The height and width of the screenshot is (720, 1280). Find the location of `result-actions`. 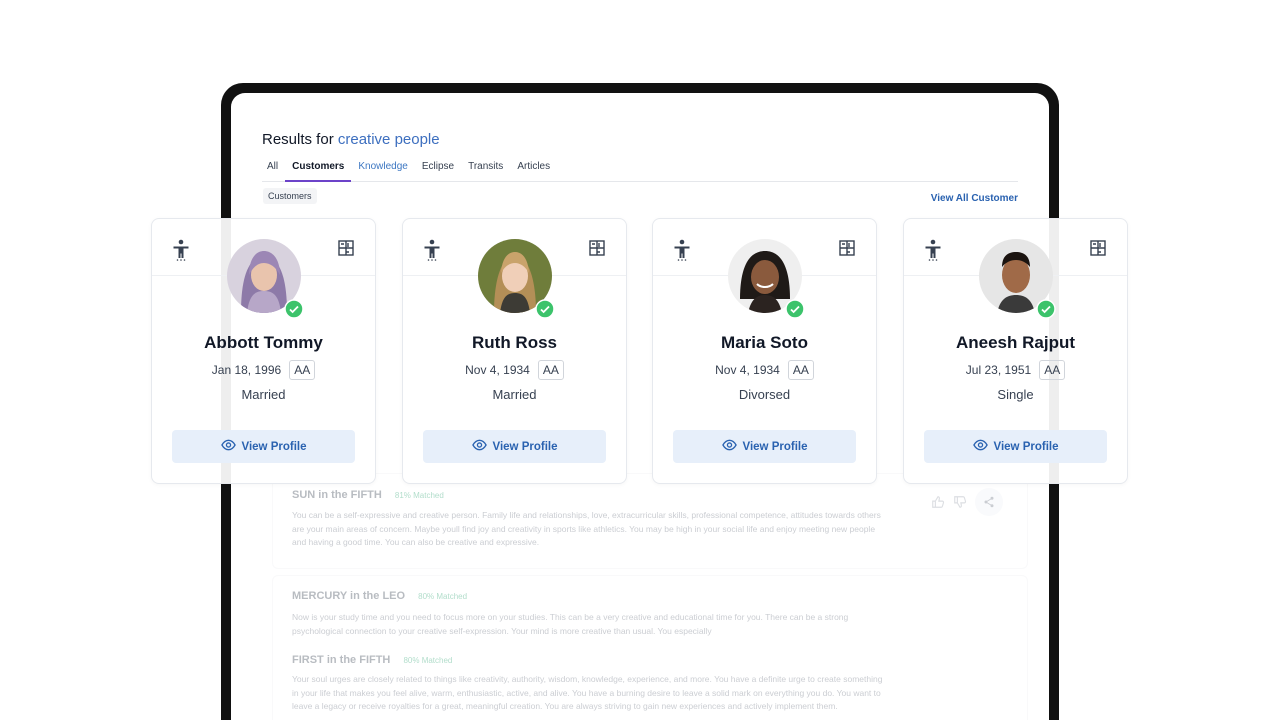

result-actions is located at coordinates (967, 502).